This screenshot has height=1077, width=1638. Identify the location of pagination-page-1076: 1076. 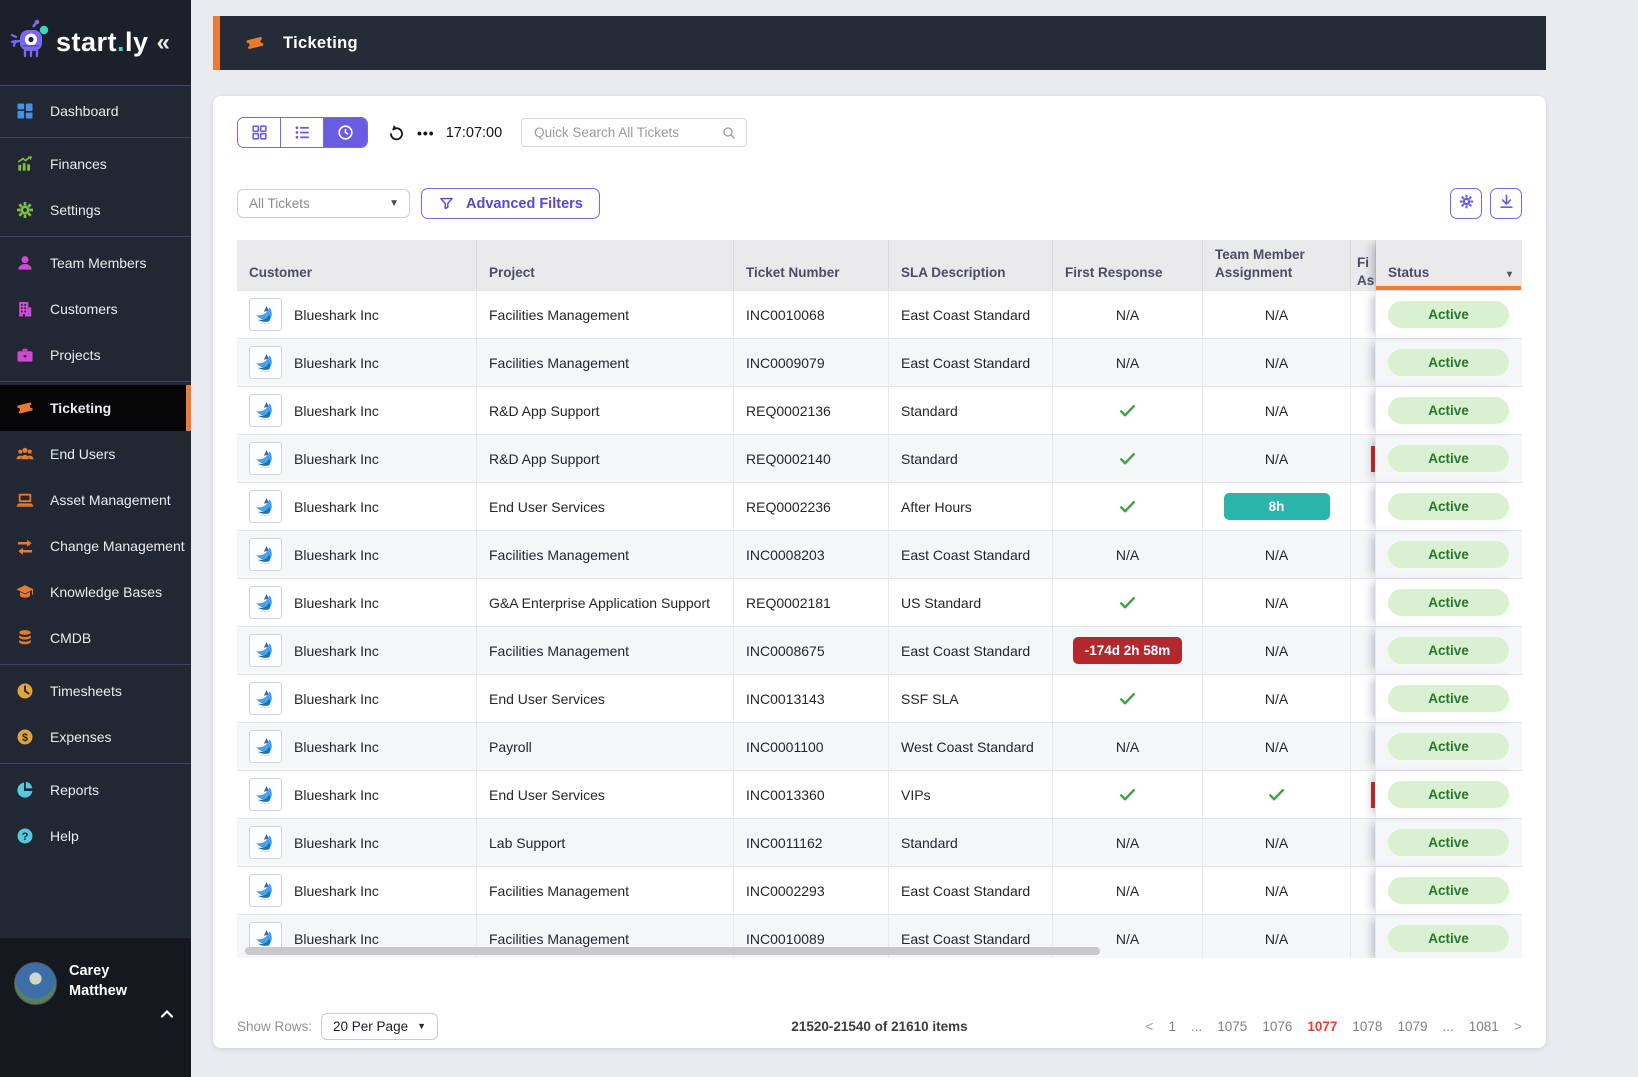
(1277, 1026).